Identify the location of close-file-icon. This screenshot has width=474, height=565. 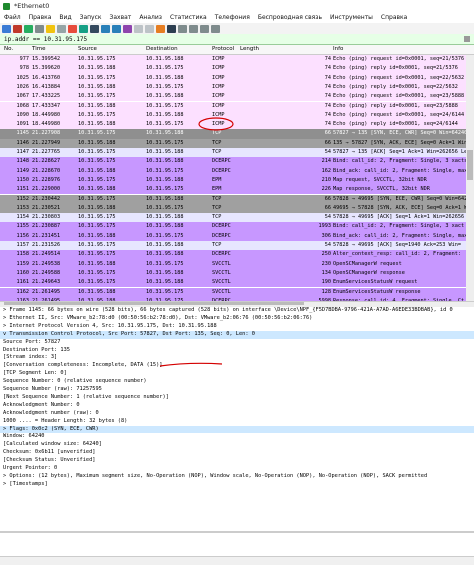
(72, 28).